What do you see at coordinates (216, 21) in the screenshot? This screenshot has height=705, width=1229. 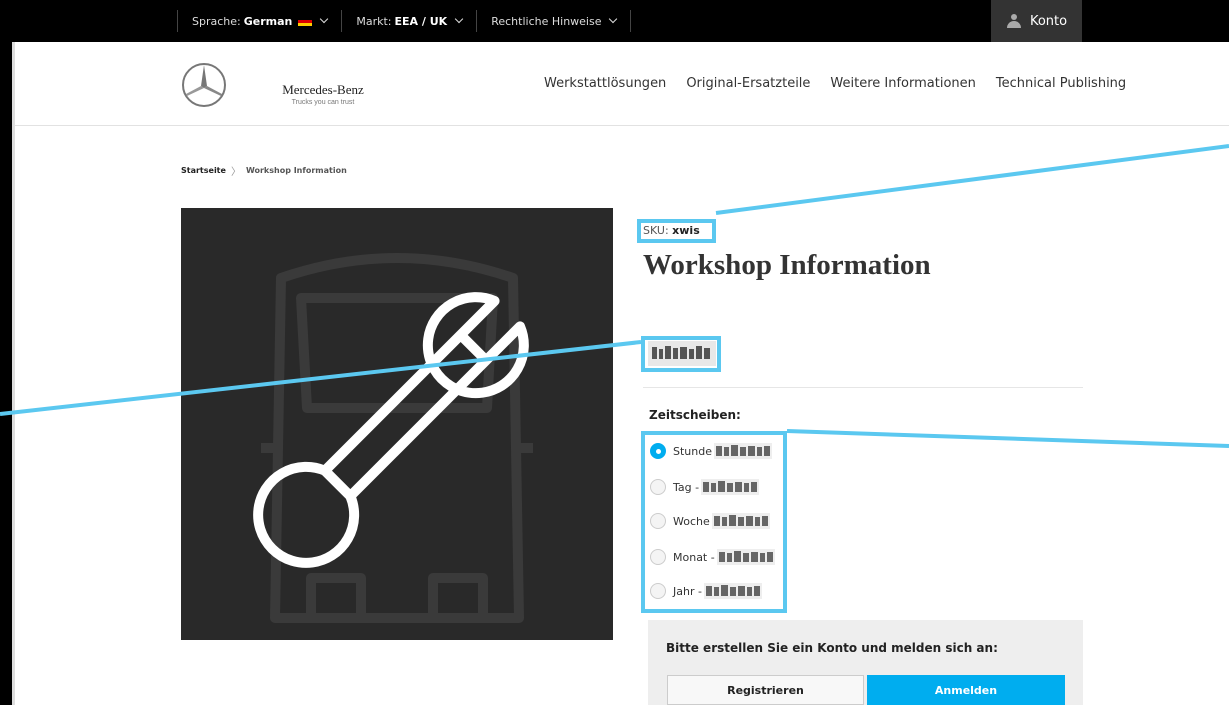 I see `language-label: Sprache:` at bounding box center [216, 21].